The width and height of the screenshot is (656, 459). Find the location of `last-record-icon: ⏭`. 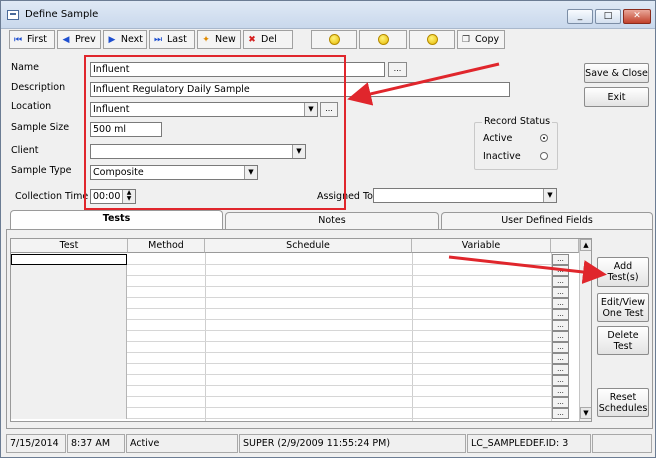

last-record-icon: ⏭ is located at coordinates (158, 39).